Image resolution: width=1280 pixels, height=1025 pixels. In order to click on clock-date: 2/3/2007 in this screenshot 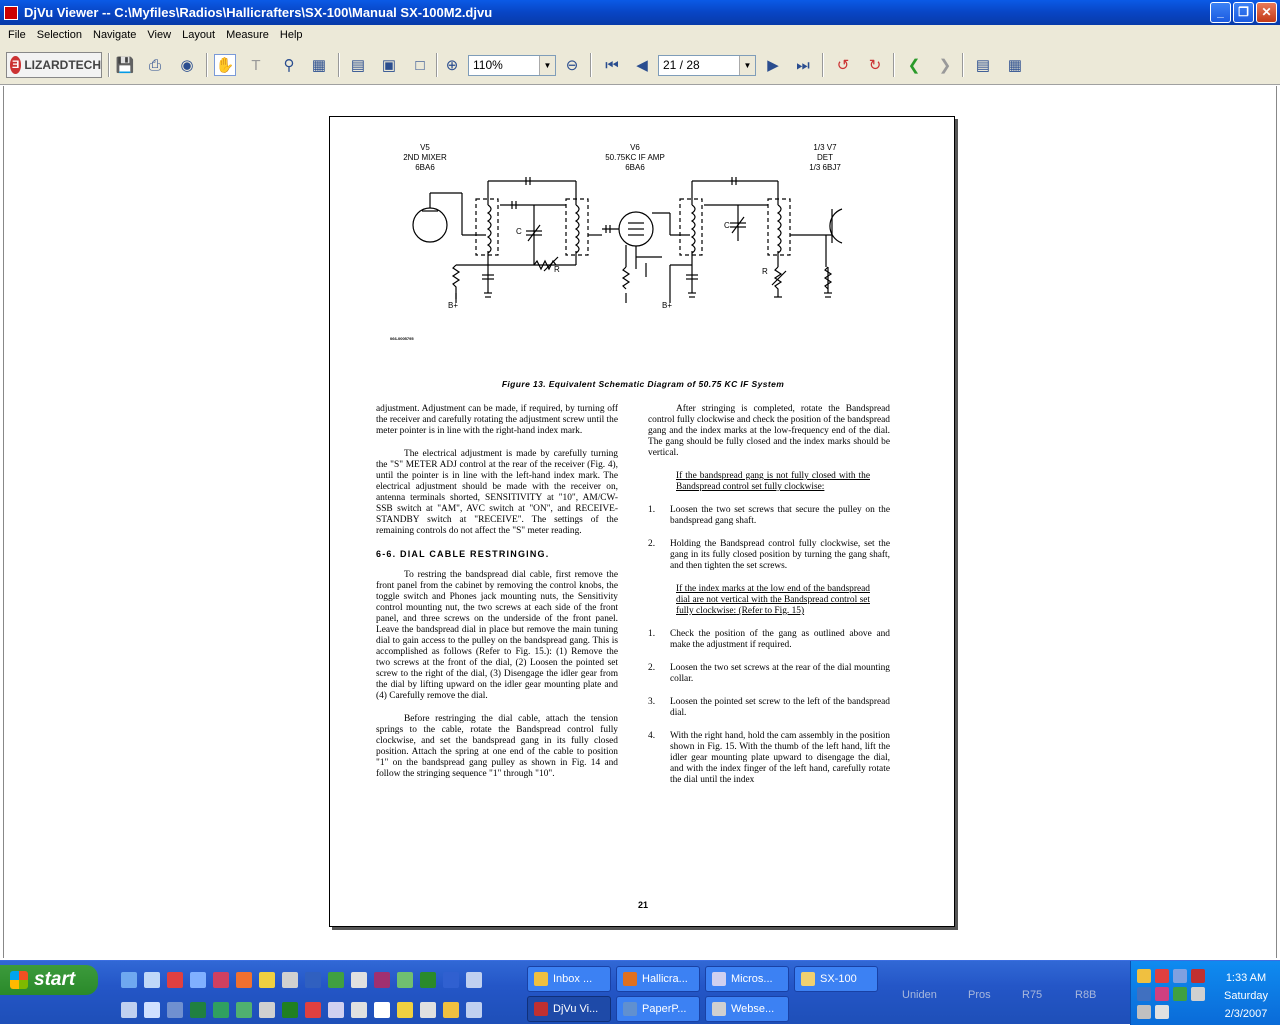, I will do `click(1246, 1014)`.